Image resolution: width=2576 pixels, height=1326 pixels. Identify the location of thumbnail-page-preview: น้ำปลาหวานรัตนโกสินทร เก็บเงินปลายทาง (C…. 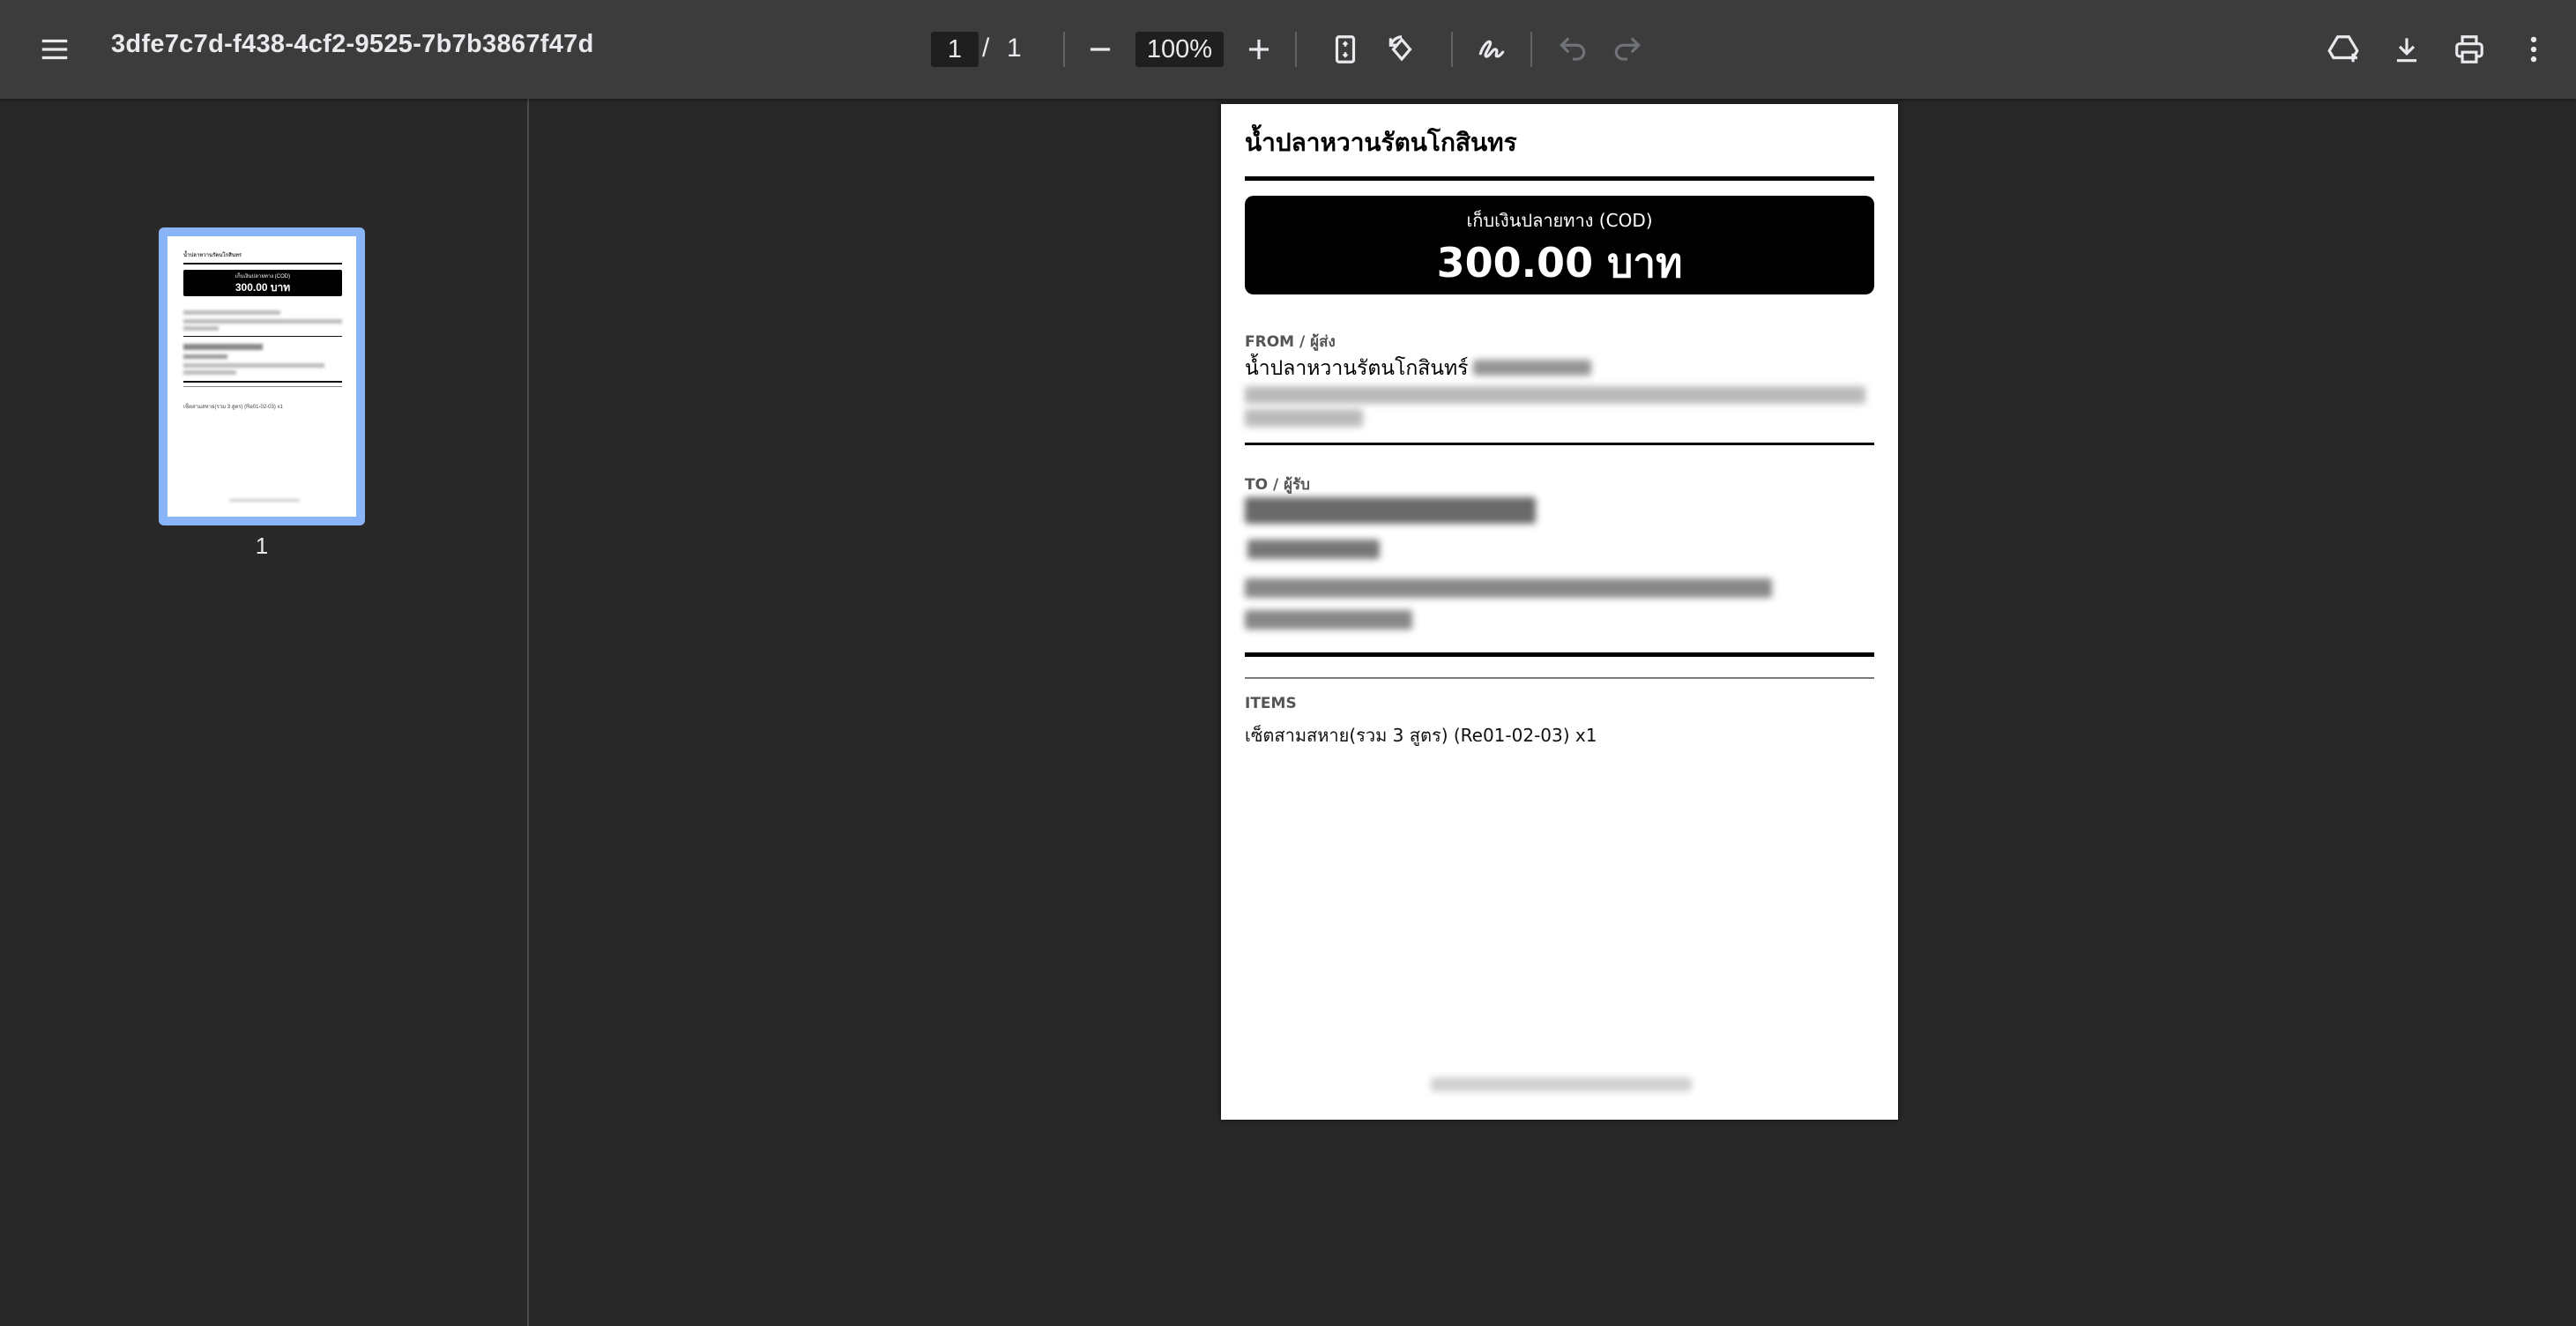
(262, 376).